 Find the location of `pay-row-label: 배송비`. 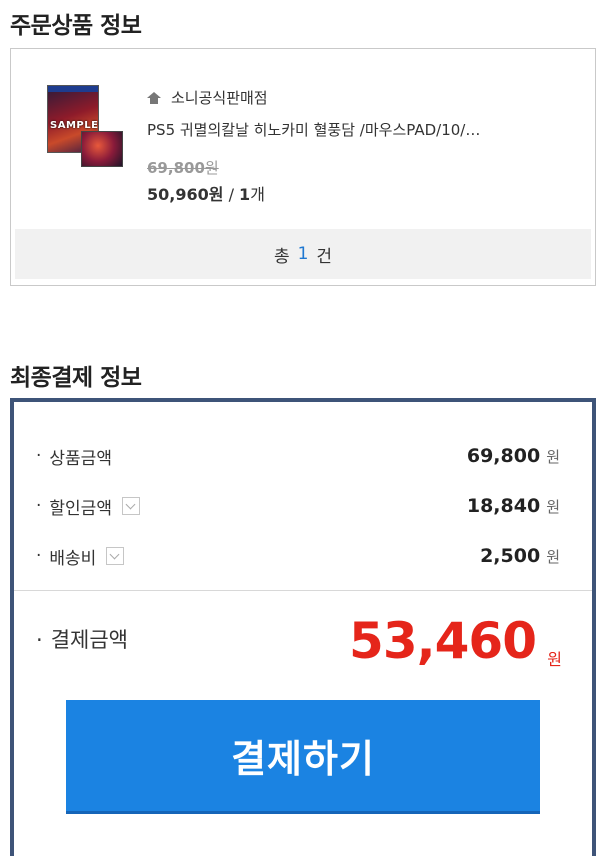

pay-row-label: 배송비 is located at coordinates (73, 558).